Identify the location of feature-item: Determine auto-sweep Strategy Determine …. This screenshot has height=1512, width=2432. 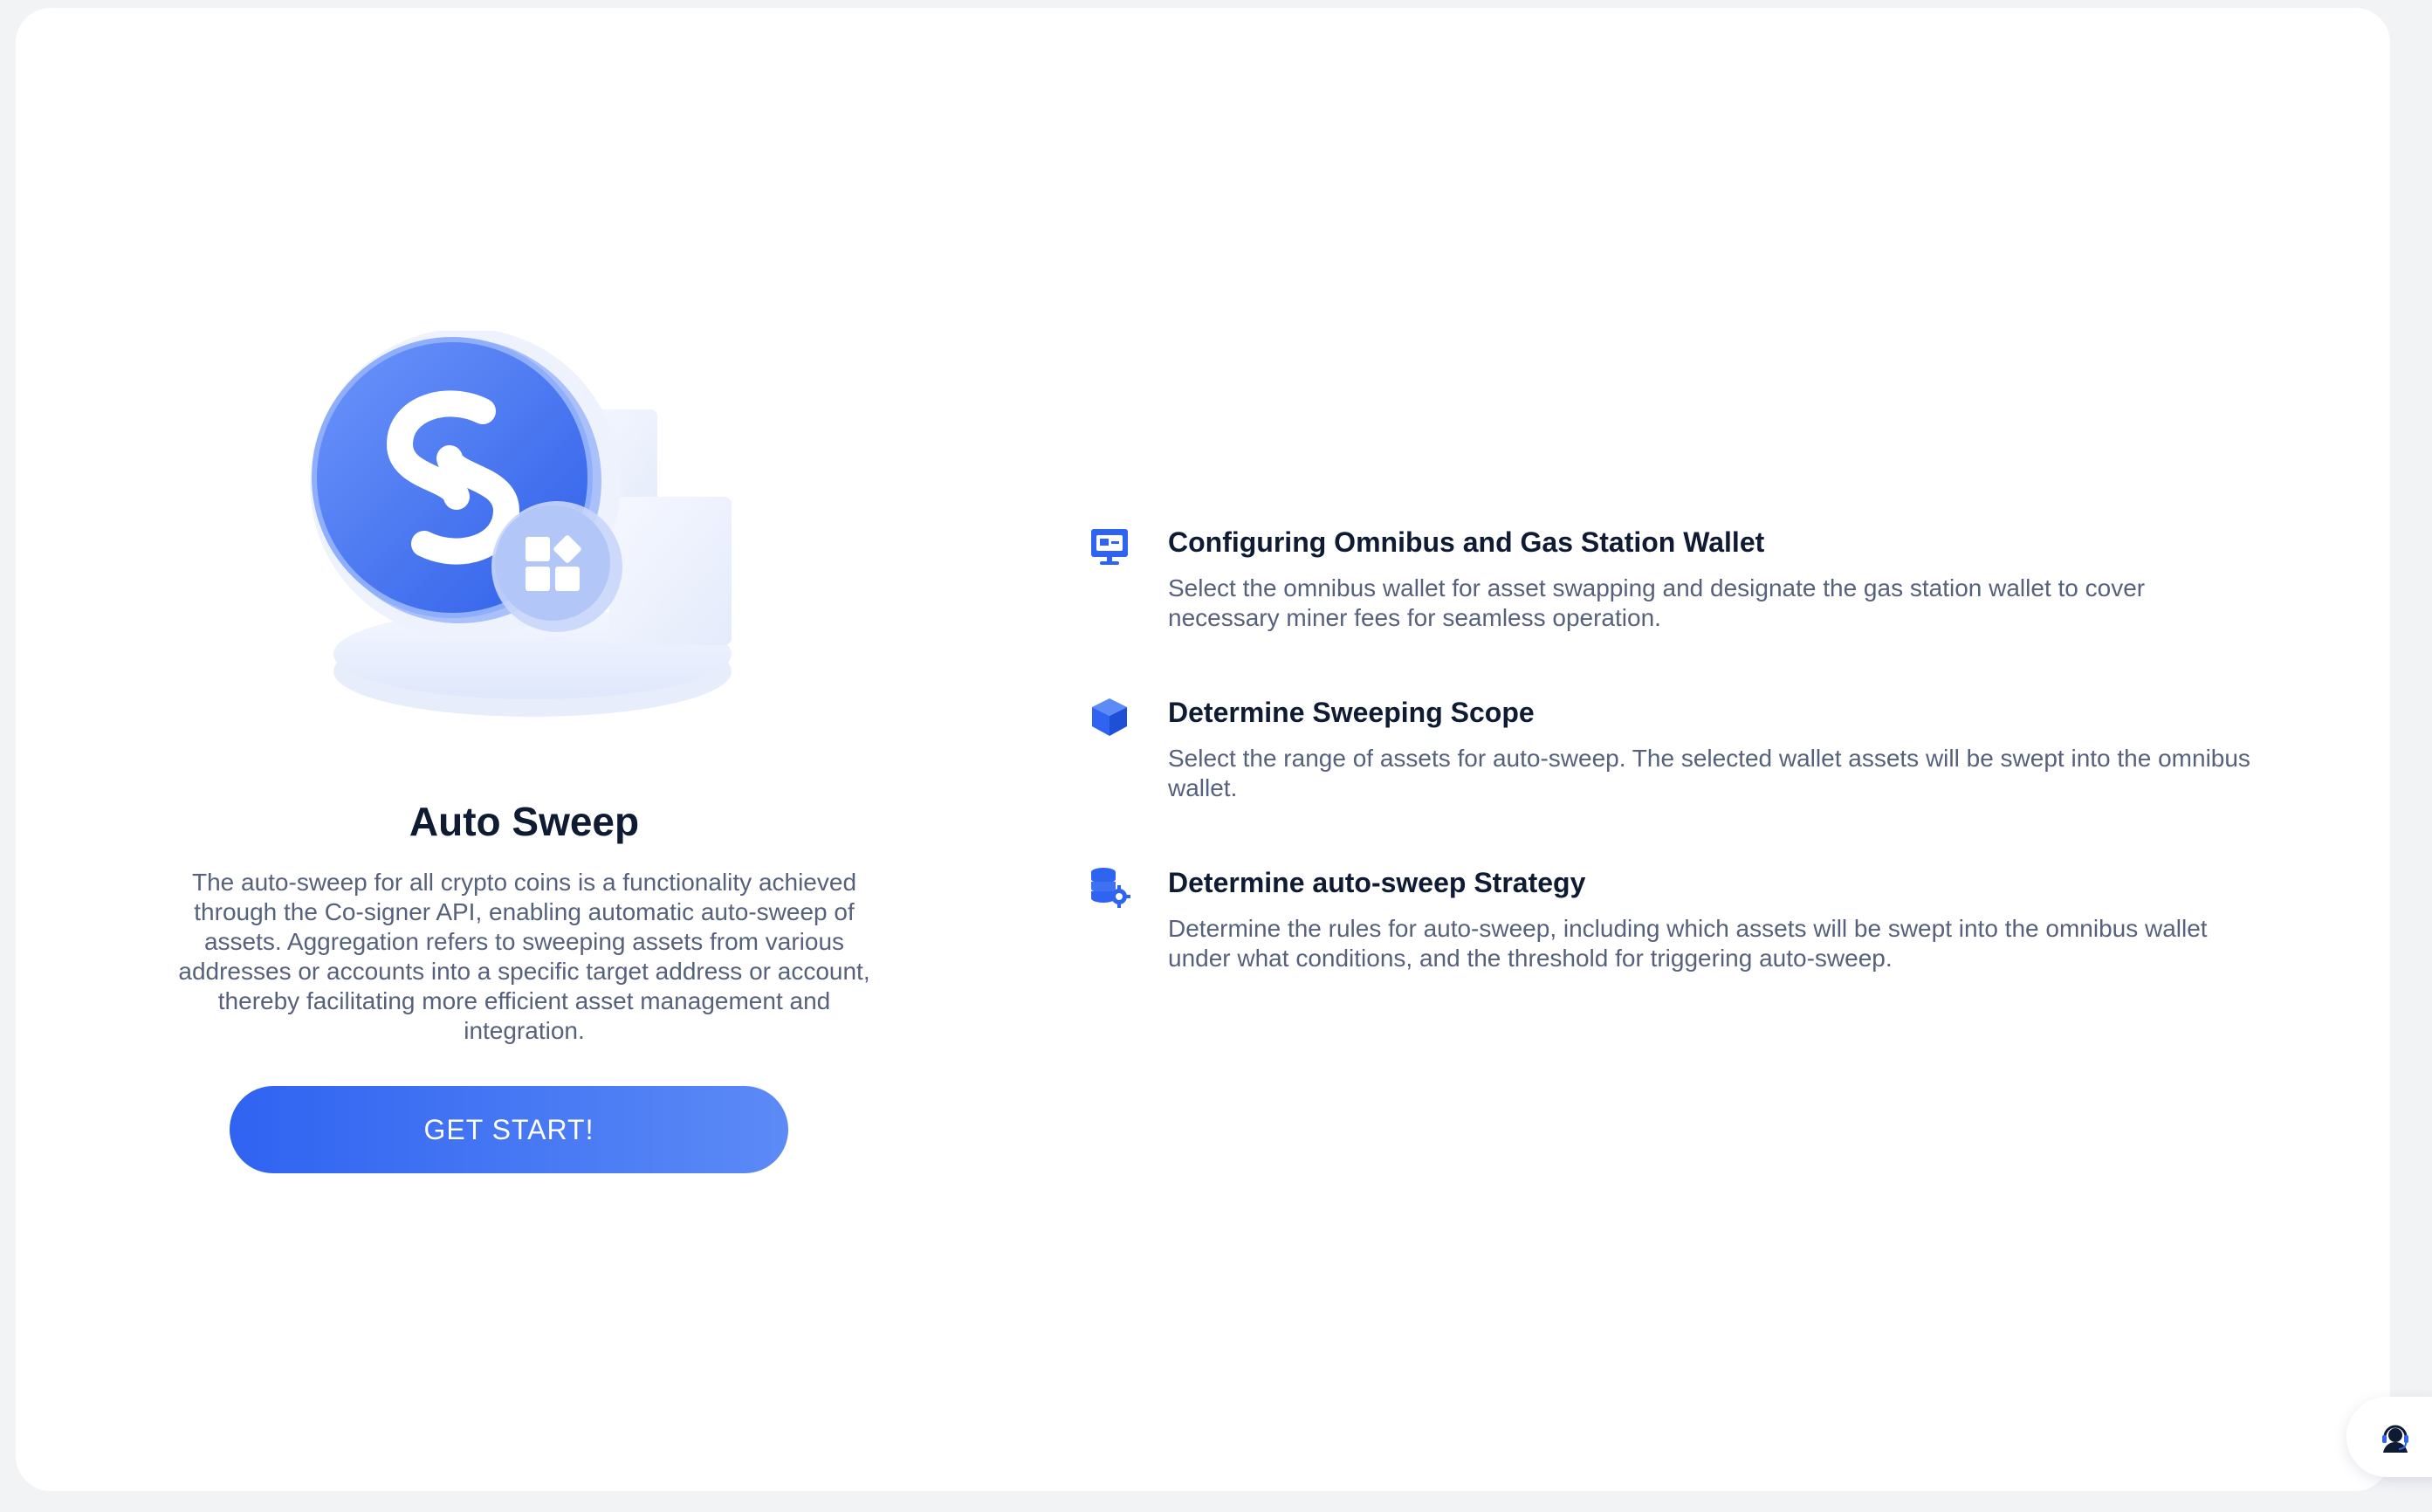
(1677, 949).